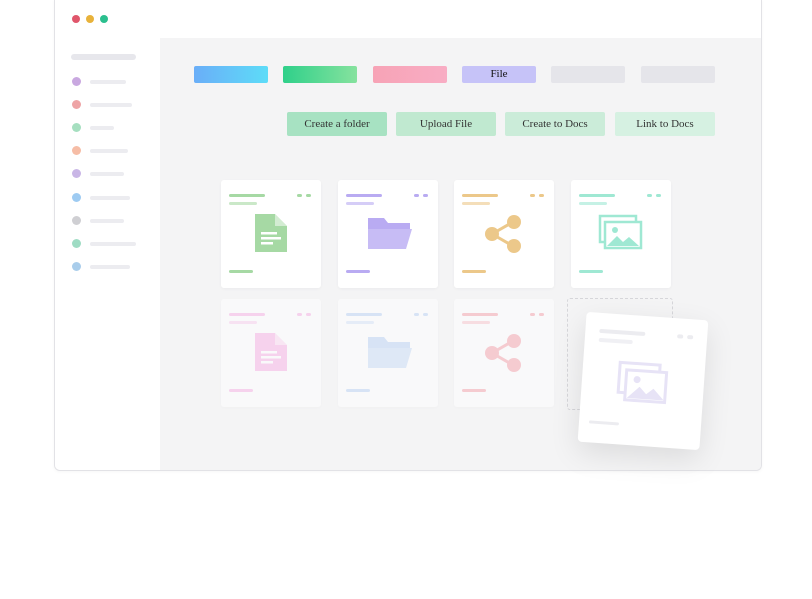 This screenshot has width=812, height=599. I want to click on upload-file-button: Upload File, so click(446, 124).